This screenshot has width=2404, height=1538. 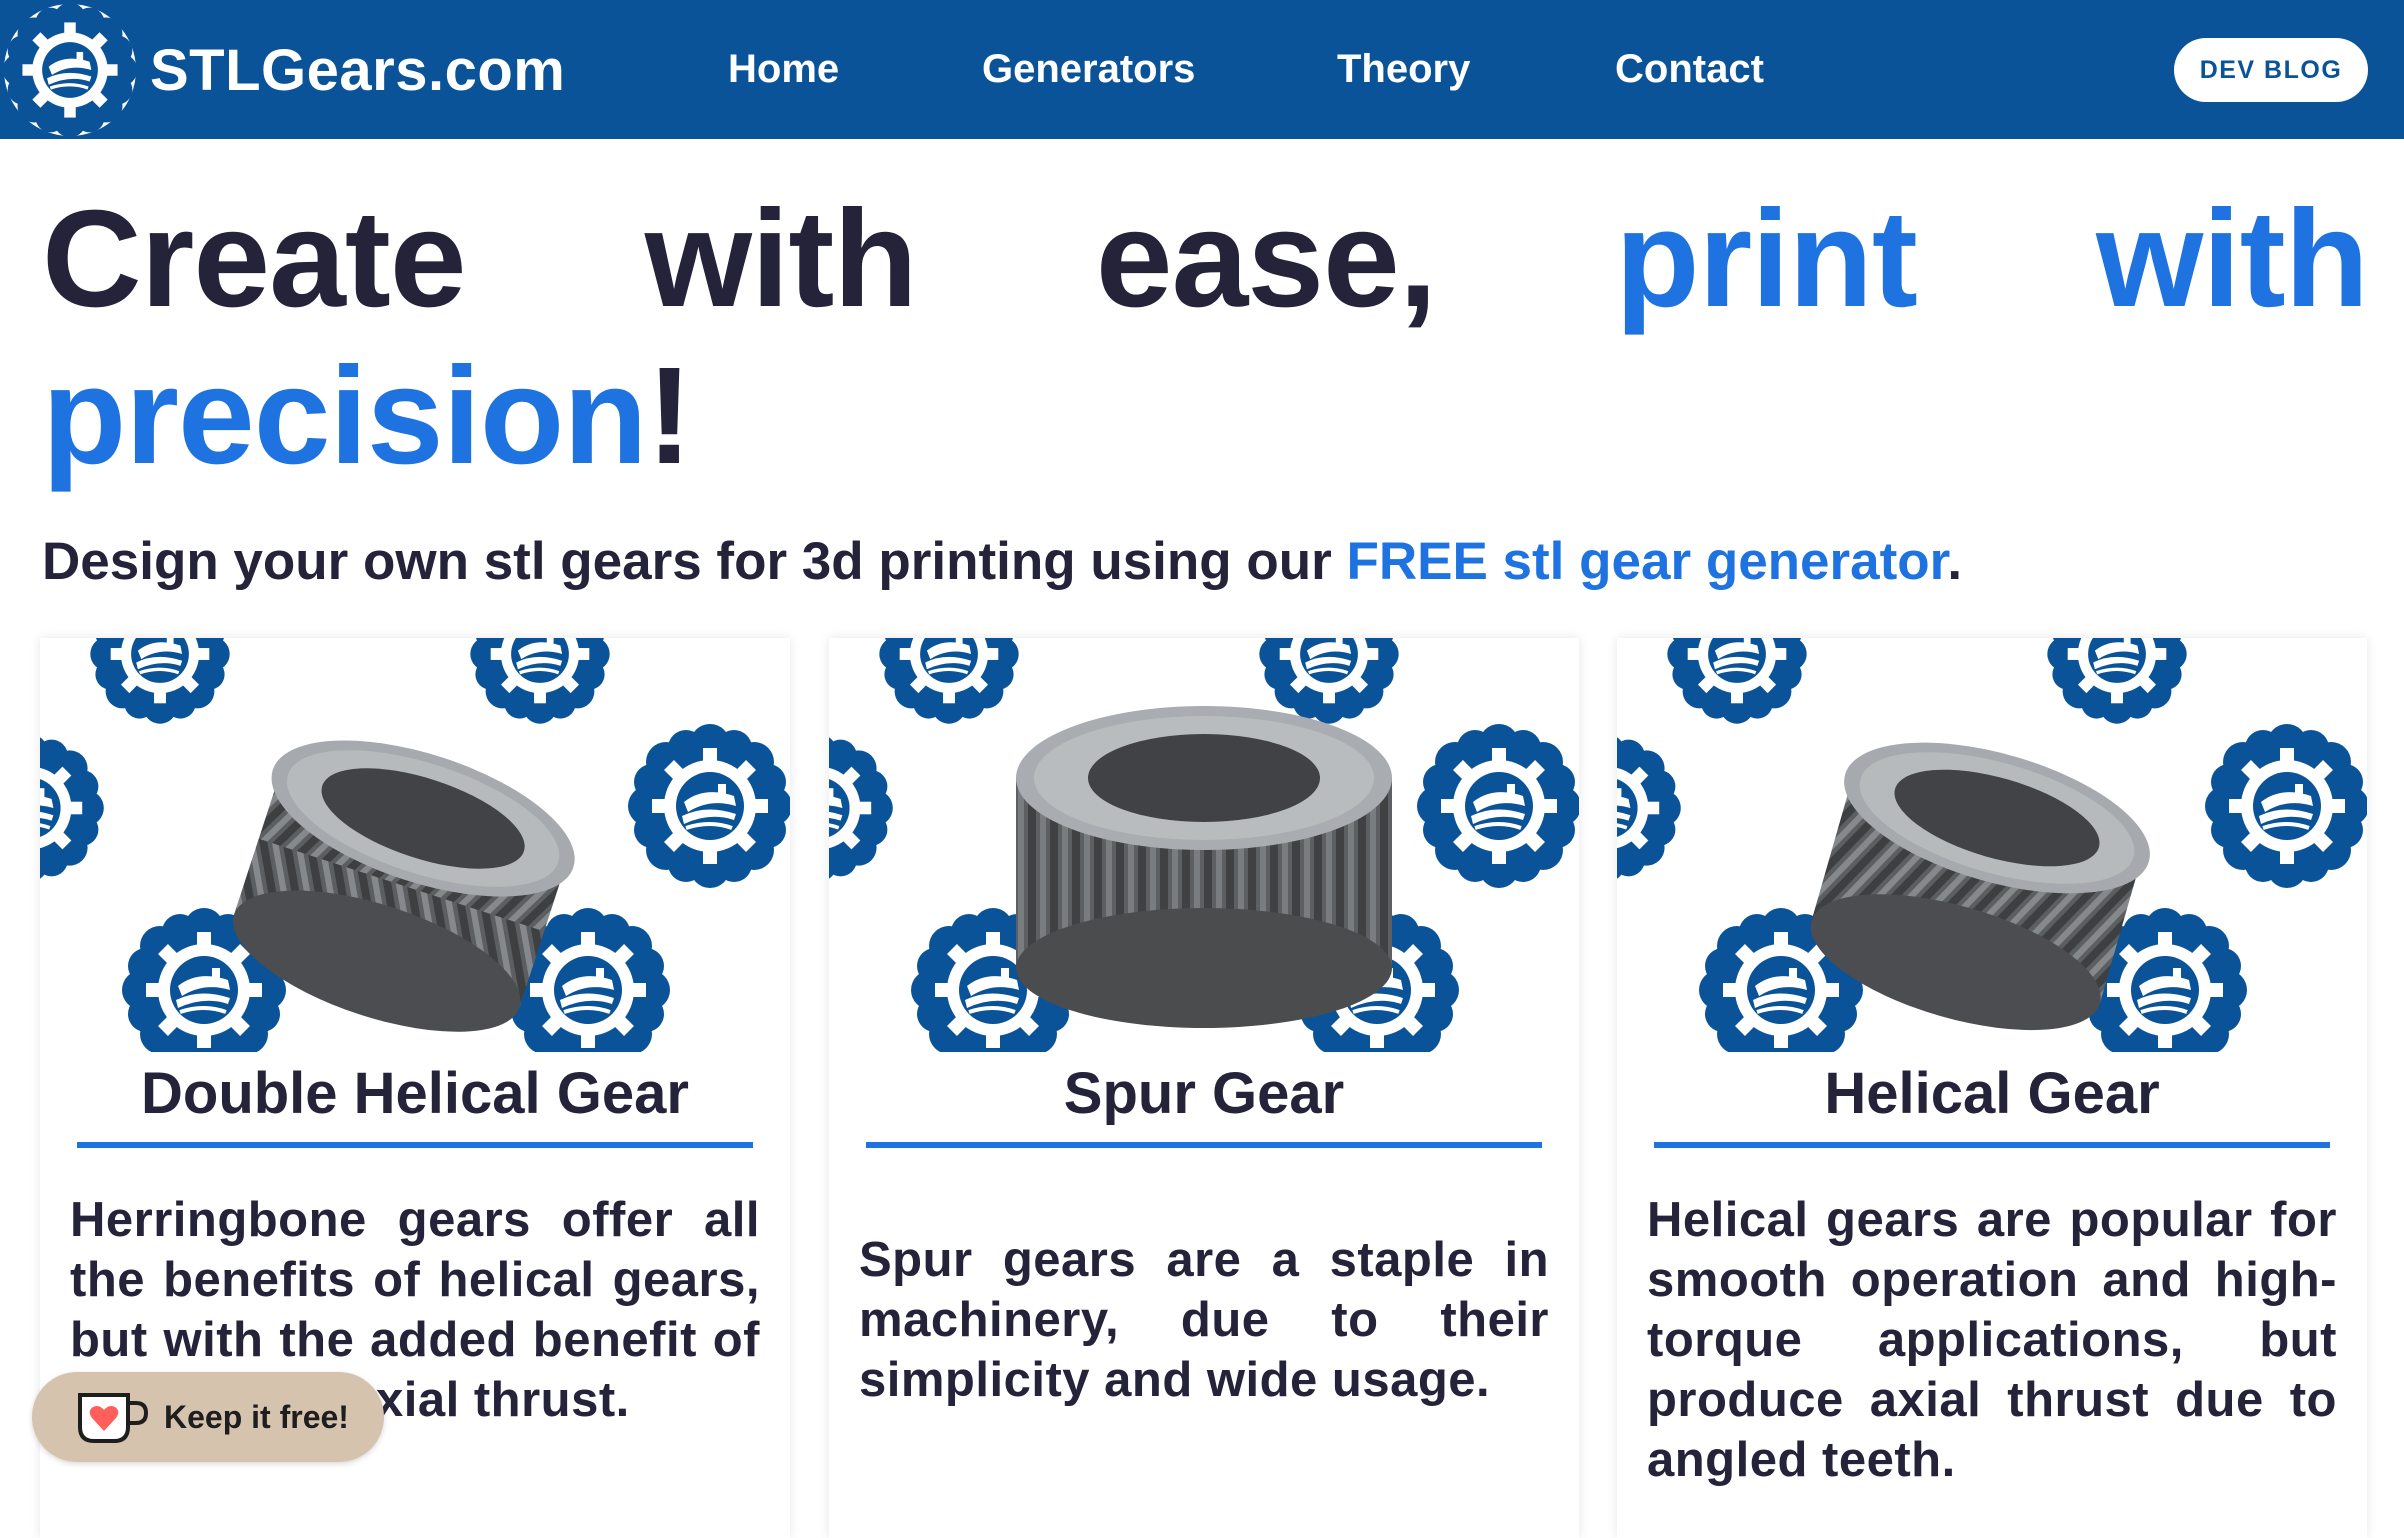 I want to click on double-helical-gear-image, so click(x=415, y=845).